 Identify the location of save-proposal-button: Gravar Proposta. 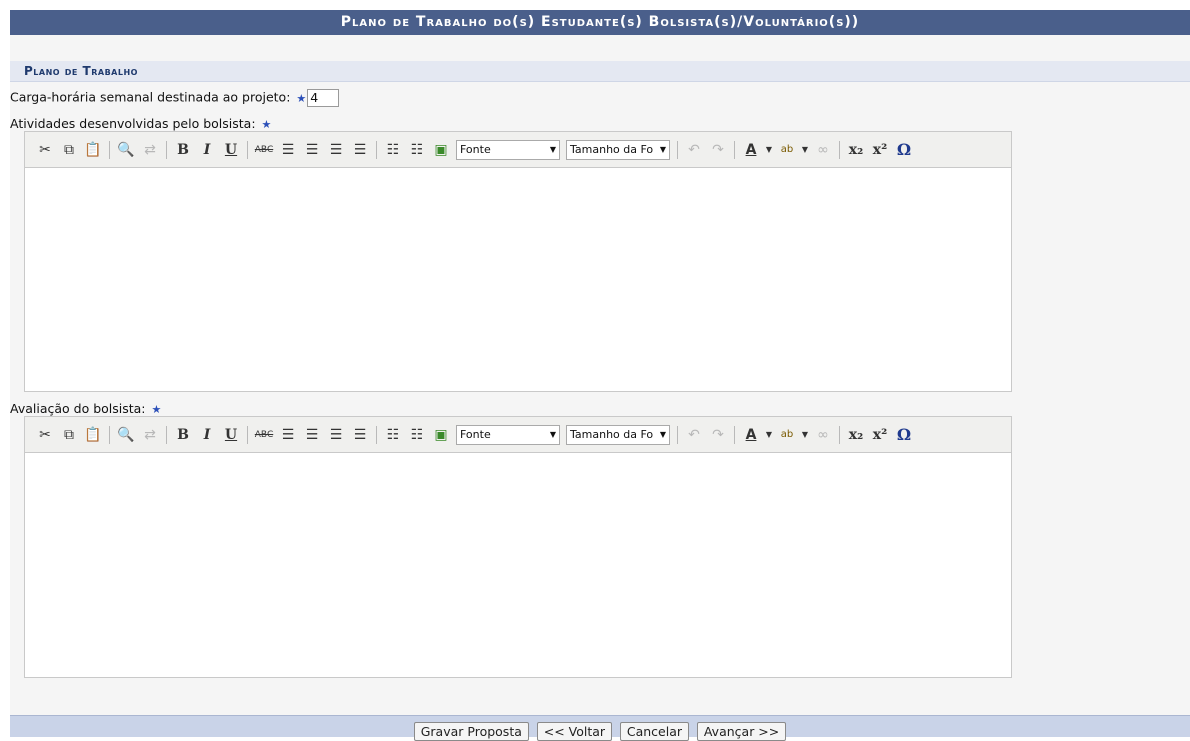
(471, 731).